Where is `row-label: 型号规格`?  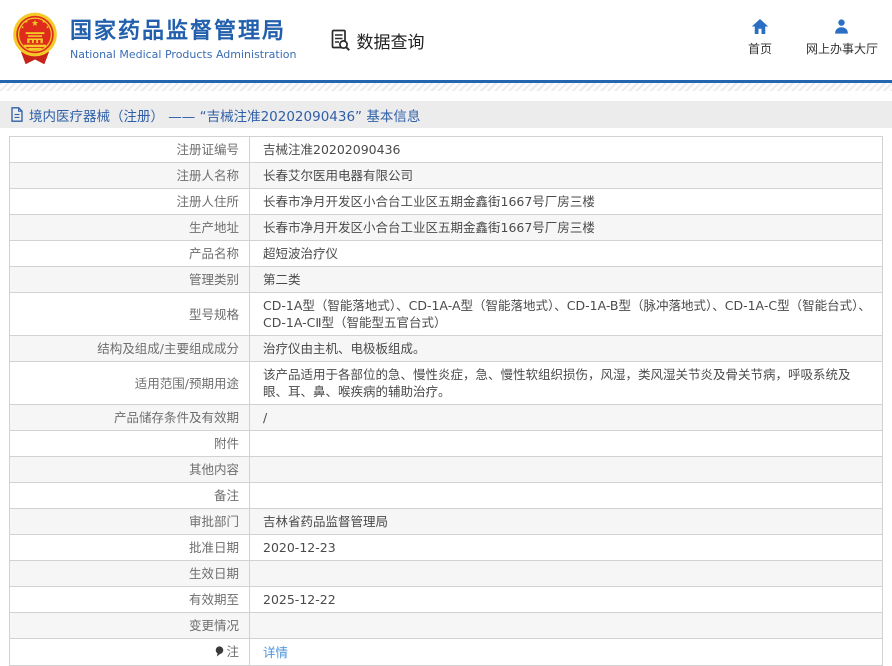 row-label: 型号规格 is located at coordinates (129, 314).